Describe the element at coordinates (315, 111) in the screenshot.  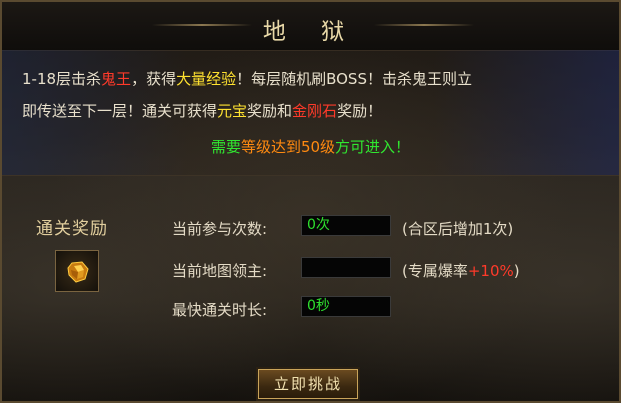
I see `desc-highlight-diamond: 金刚石` at that location.